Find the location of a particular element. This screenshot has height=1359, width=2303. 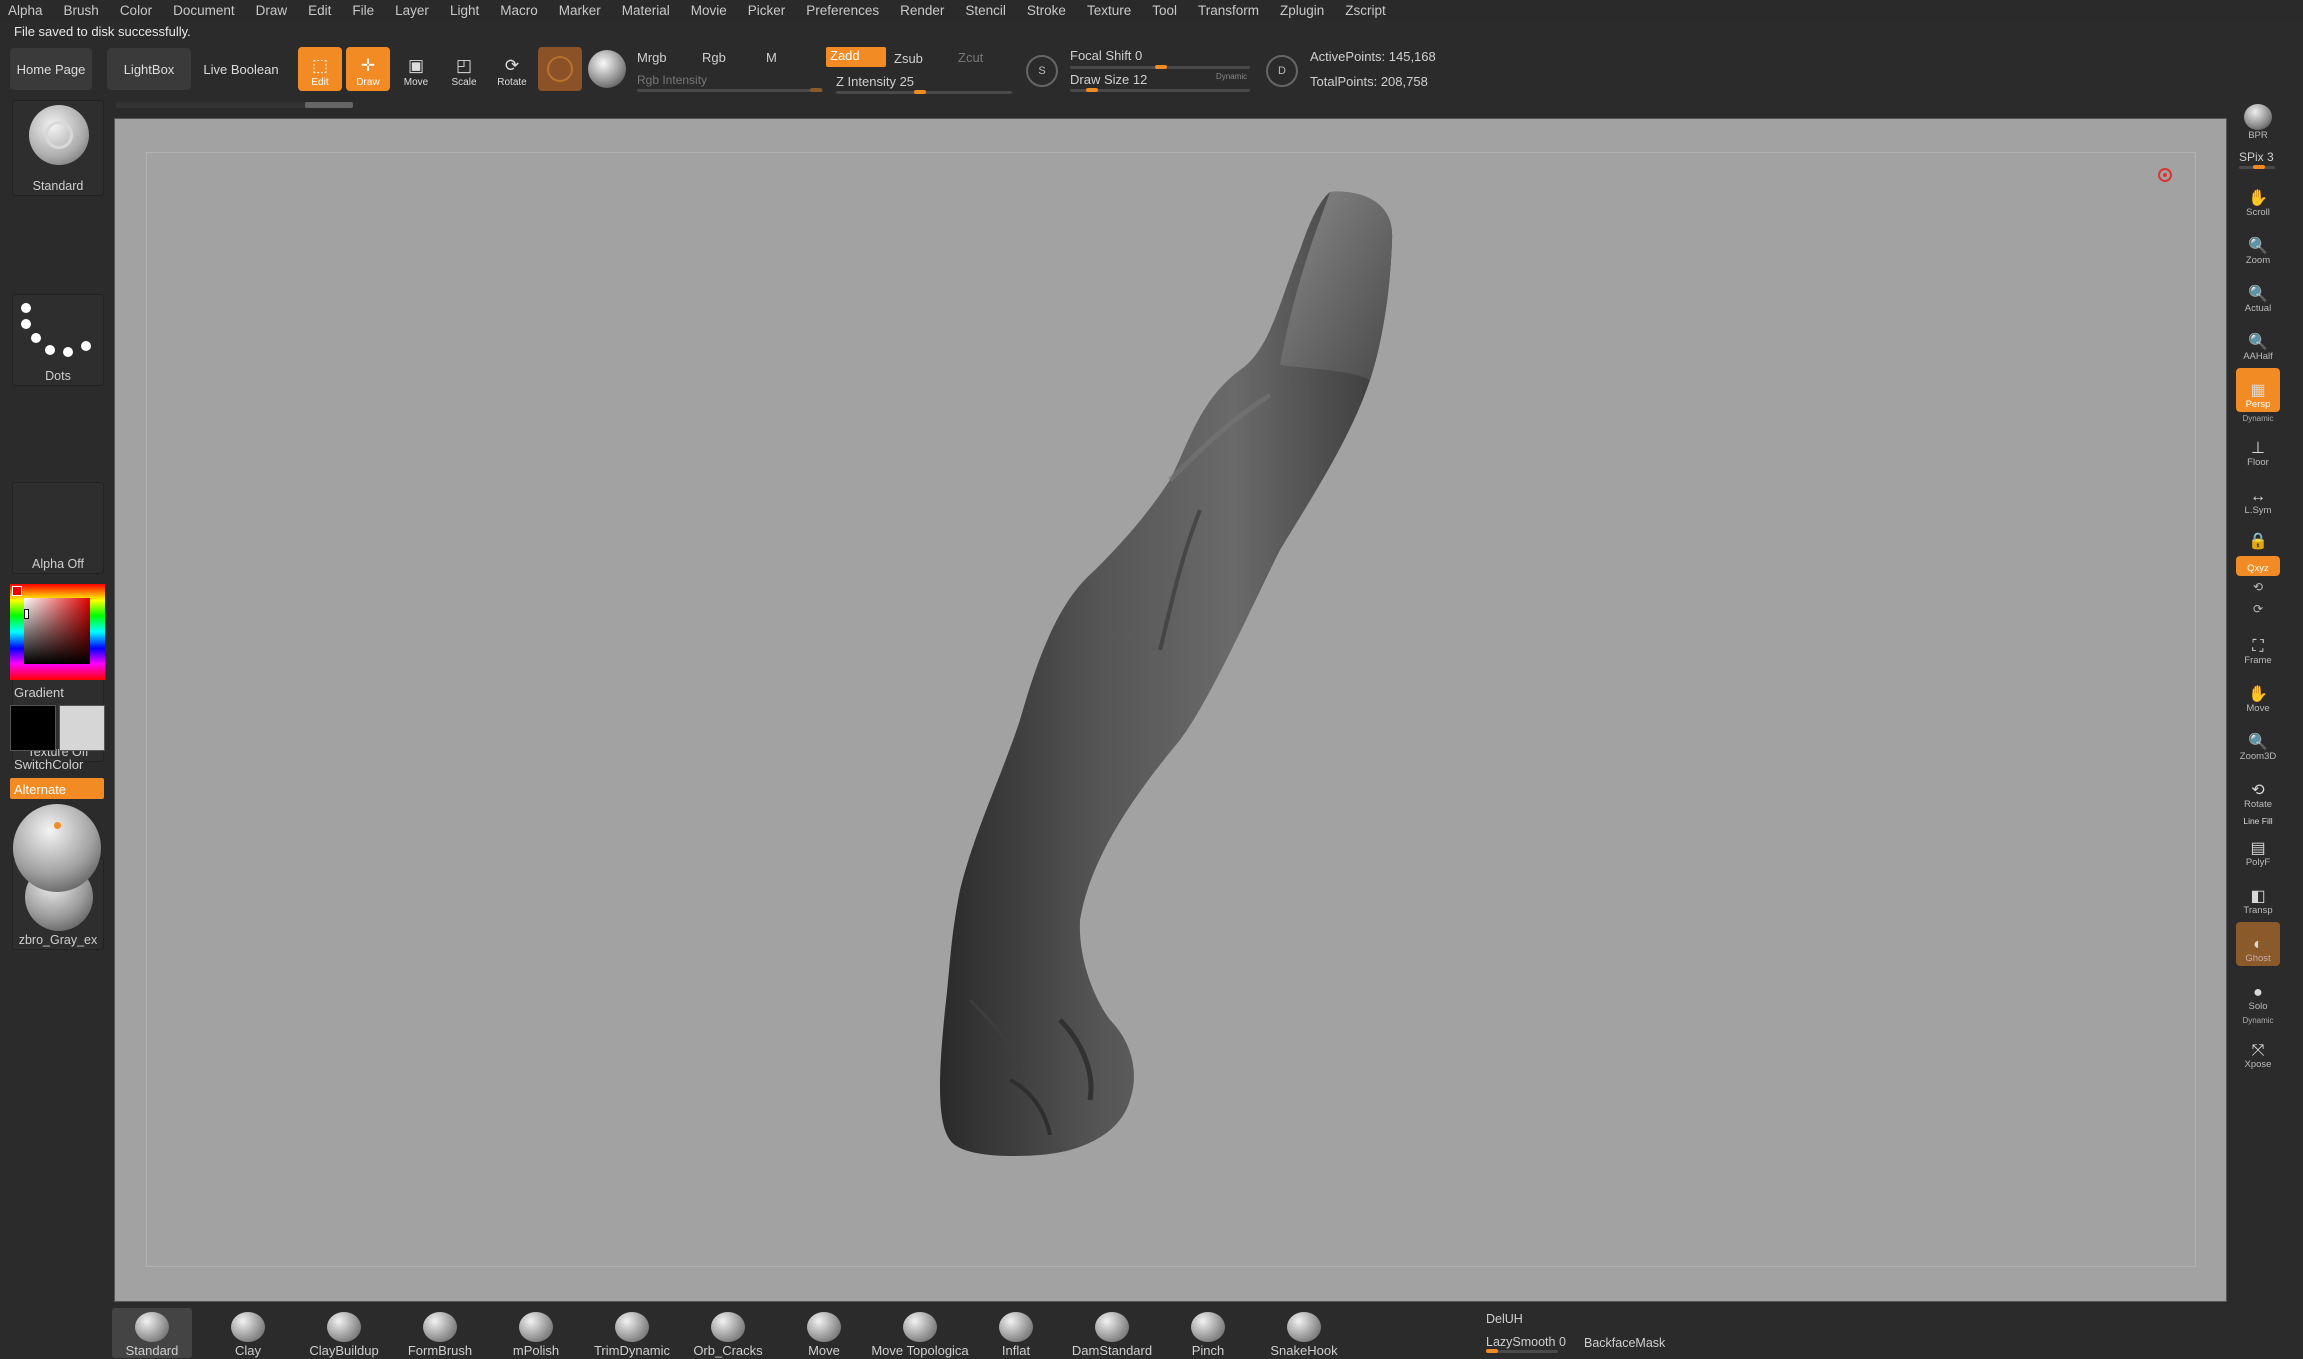

menu-item-layer: Layer is located at coordinates (412, 10).